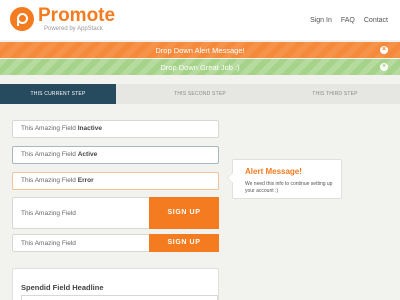 This screenshot has width=400, height=300. I want to click on alert-banner-warning: Drop Down Alert Message! ×, so click(200, 50).